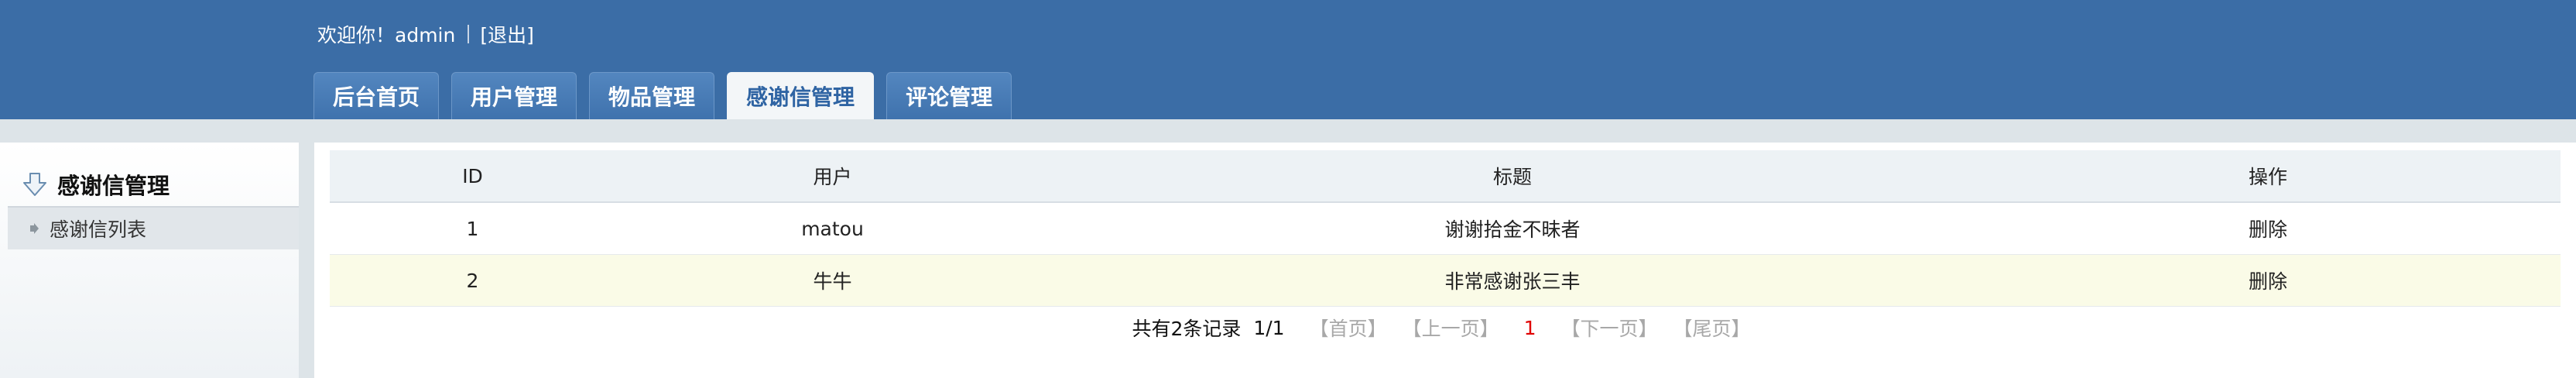  Describe the element at coordinates (472, 176) in the screenshot. I see `column-header-id: ID` at that location.